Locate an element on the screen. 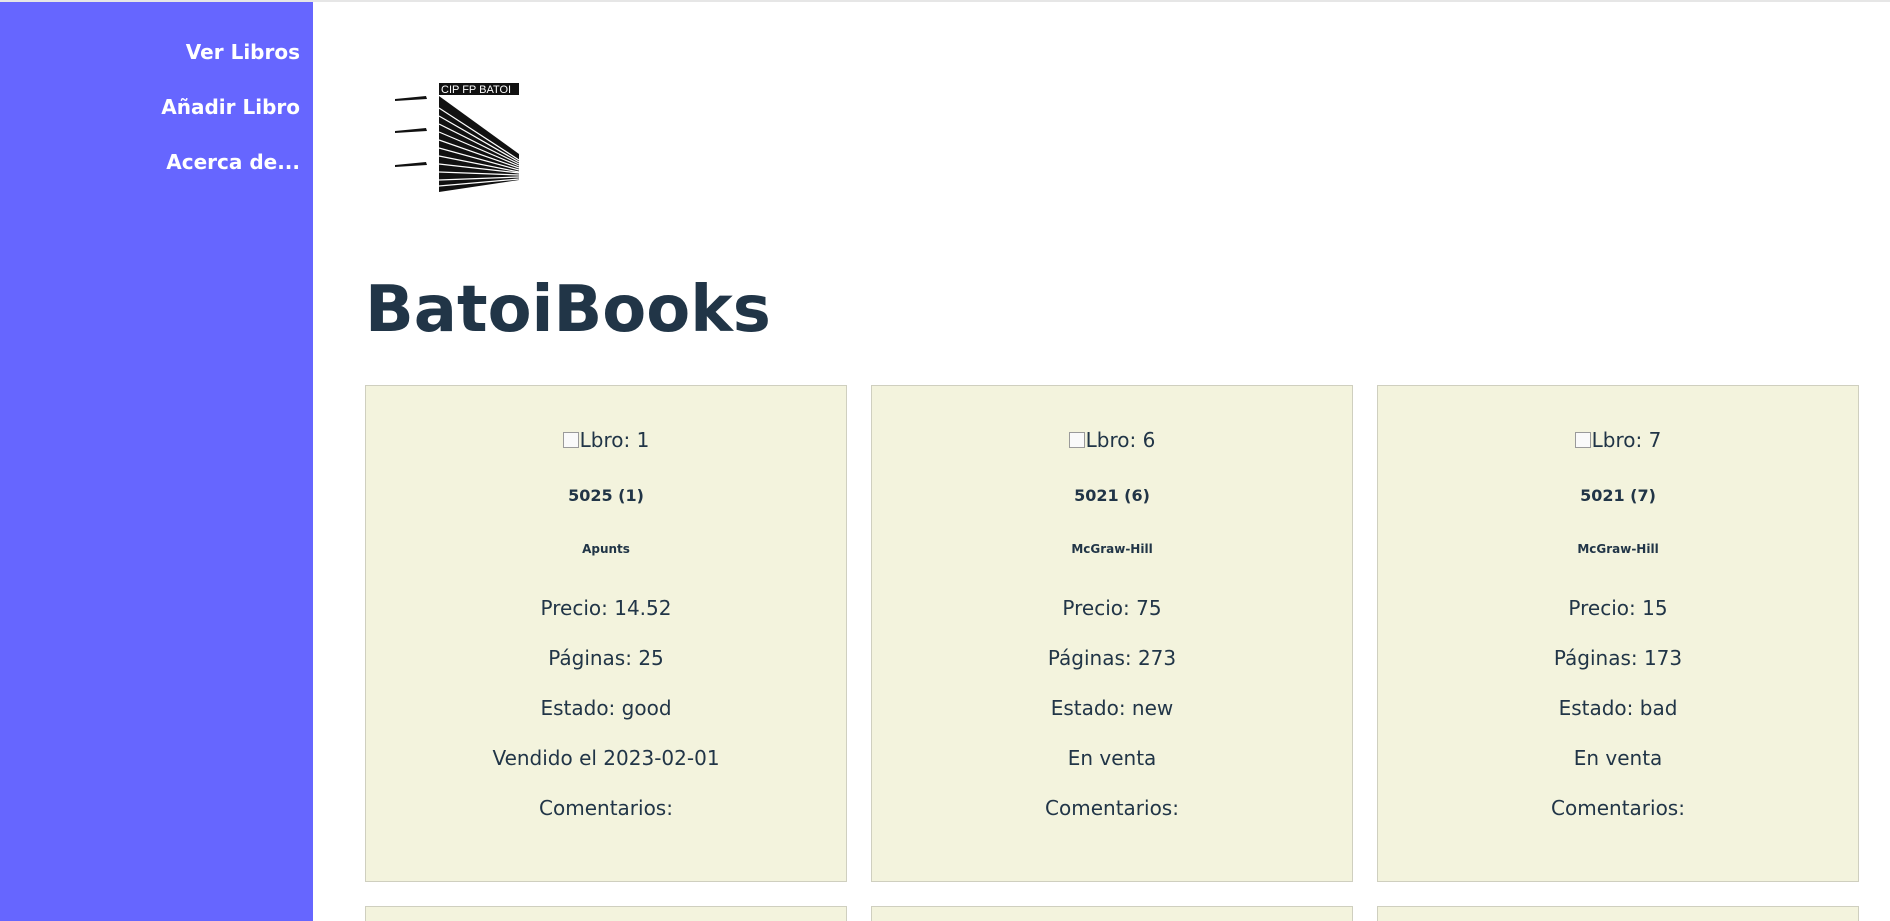 Image resolution: width=1890 pixels, height=921 pixels. book-image-alt: Lbro: 1 is located at coordinates (614, 440).